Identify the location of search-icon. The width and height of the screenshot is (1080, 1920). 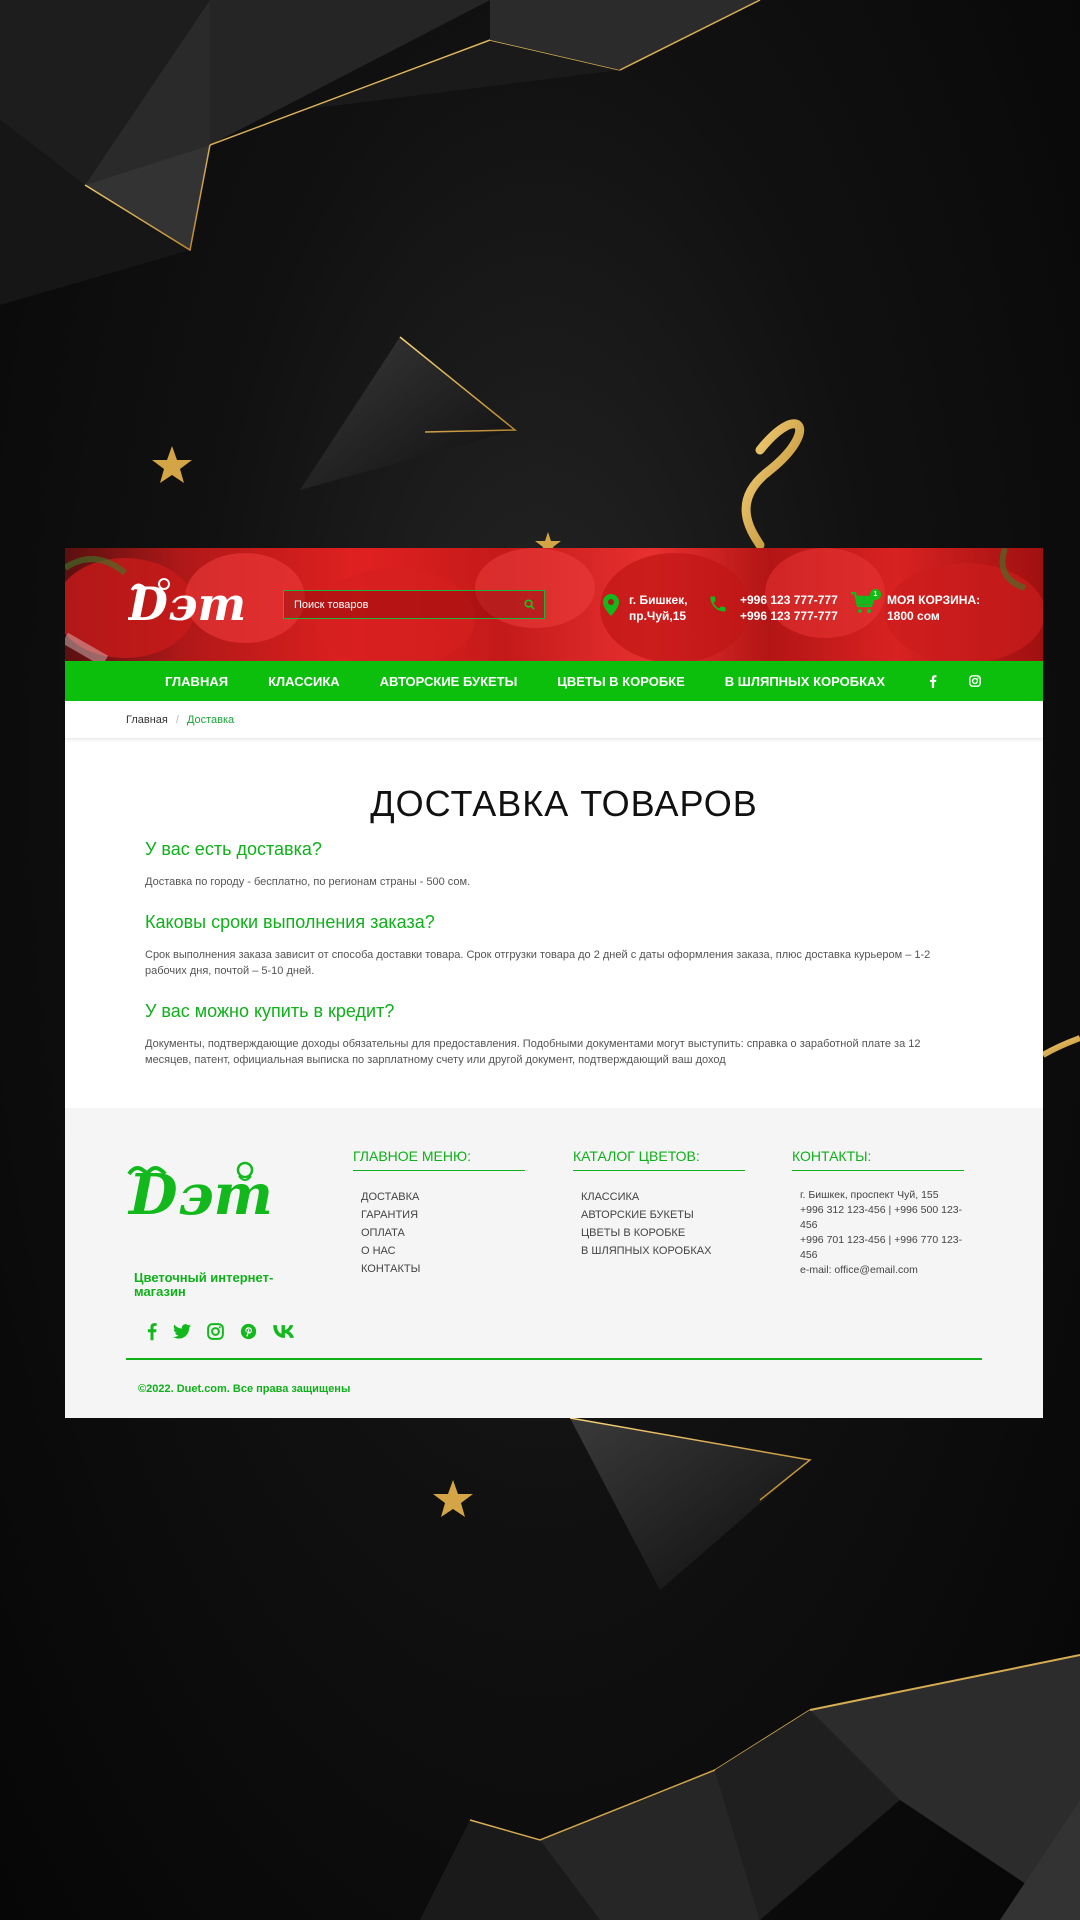
(529, 604).